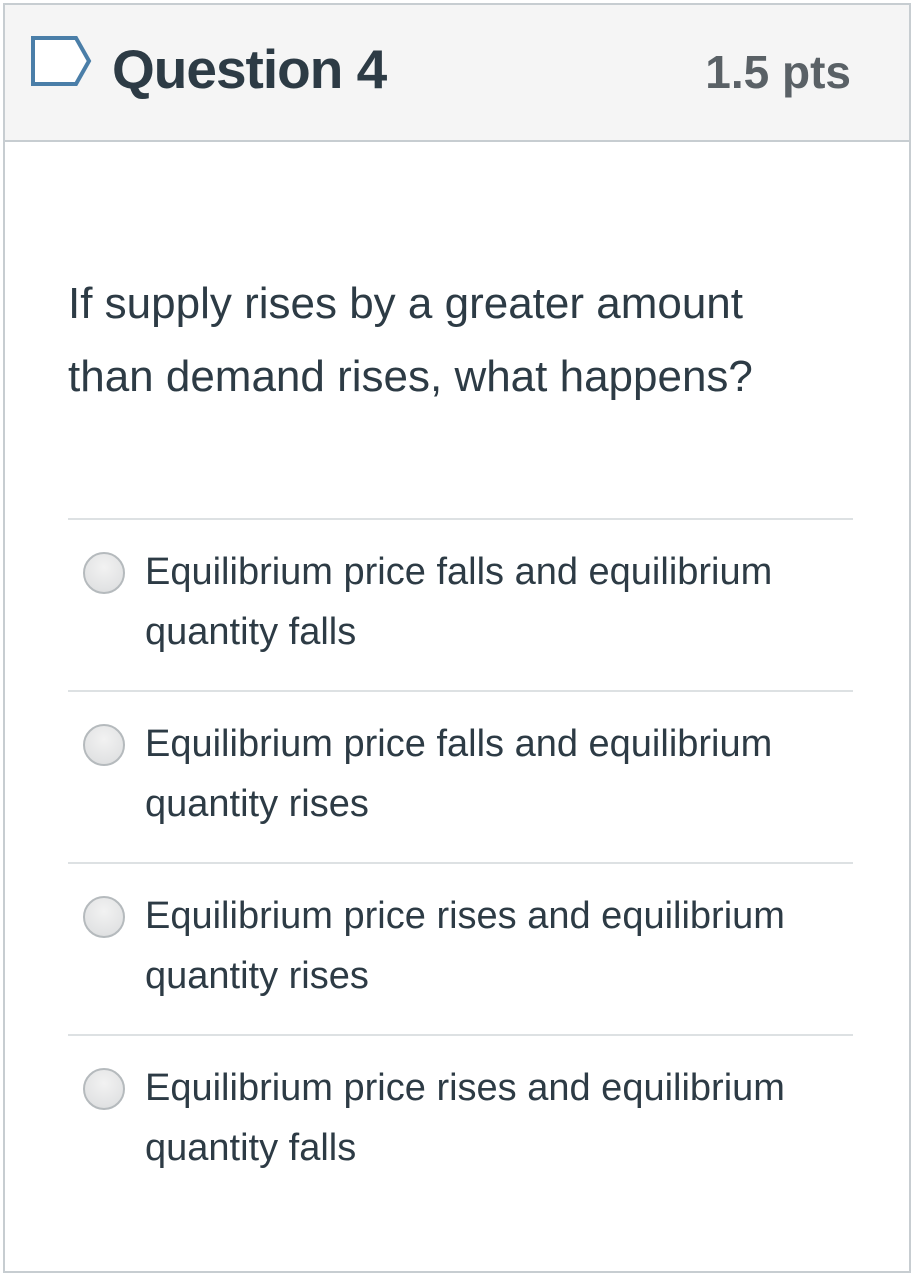 The width and height of the screenshot is (919, 1281). What do you see at coordinates (249, 69) in the screenshot?
I see `question-title: Question 4` at bounding box center [249, 69].